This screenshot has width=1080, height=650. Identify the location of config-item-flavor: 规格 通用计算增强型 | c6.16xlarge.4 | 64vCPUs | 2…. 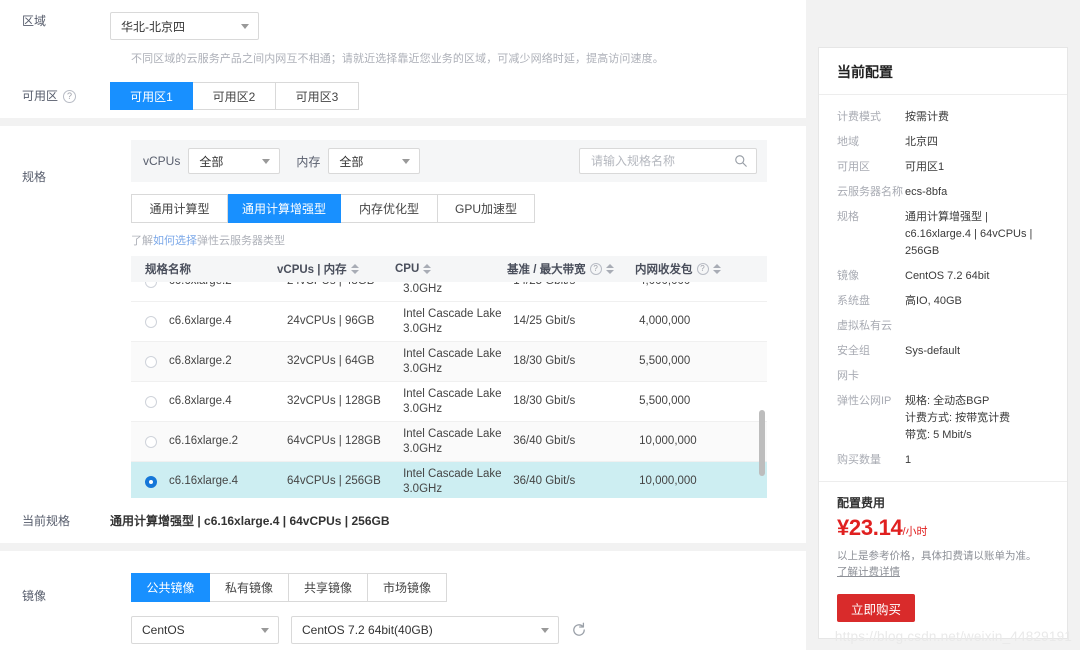
(943, 234).